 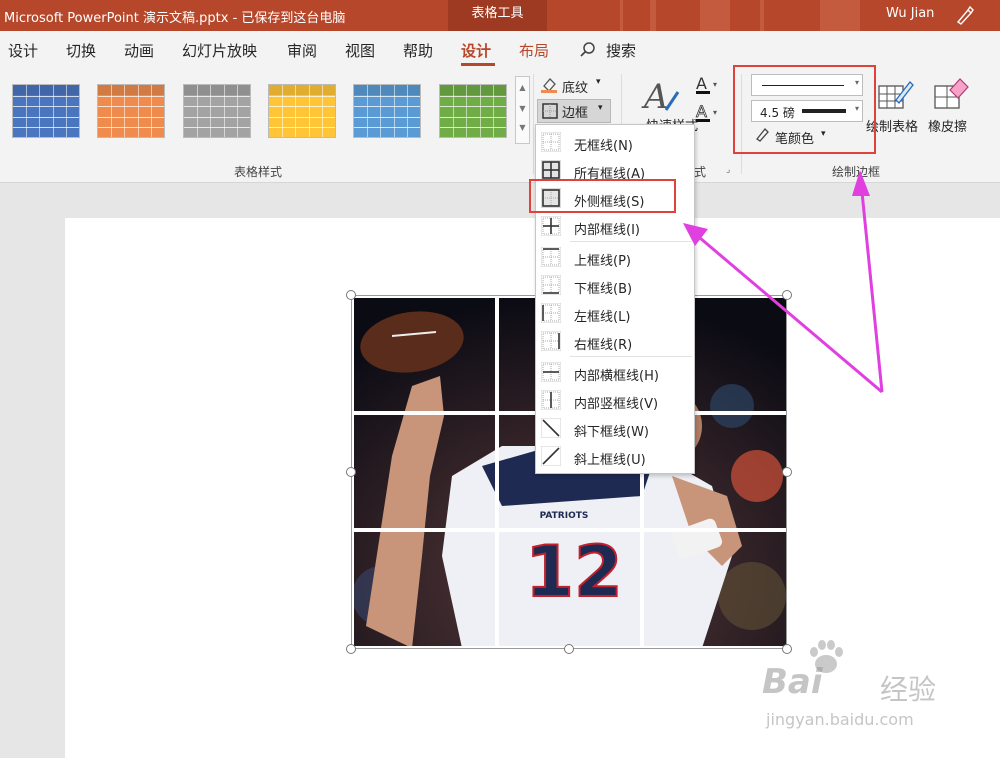 I want to click on tab-help: 帮助, so click(x=418, y=50).